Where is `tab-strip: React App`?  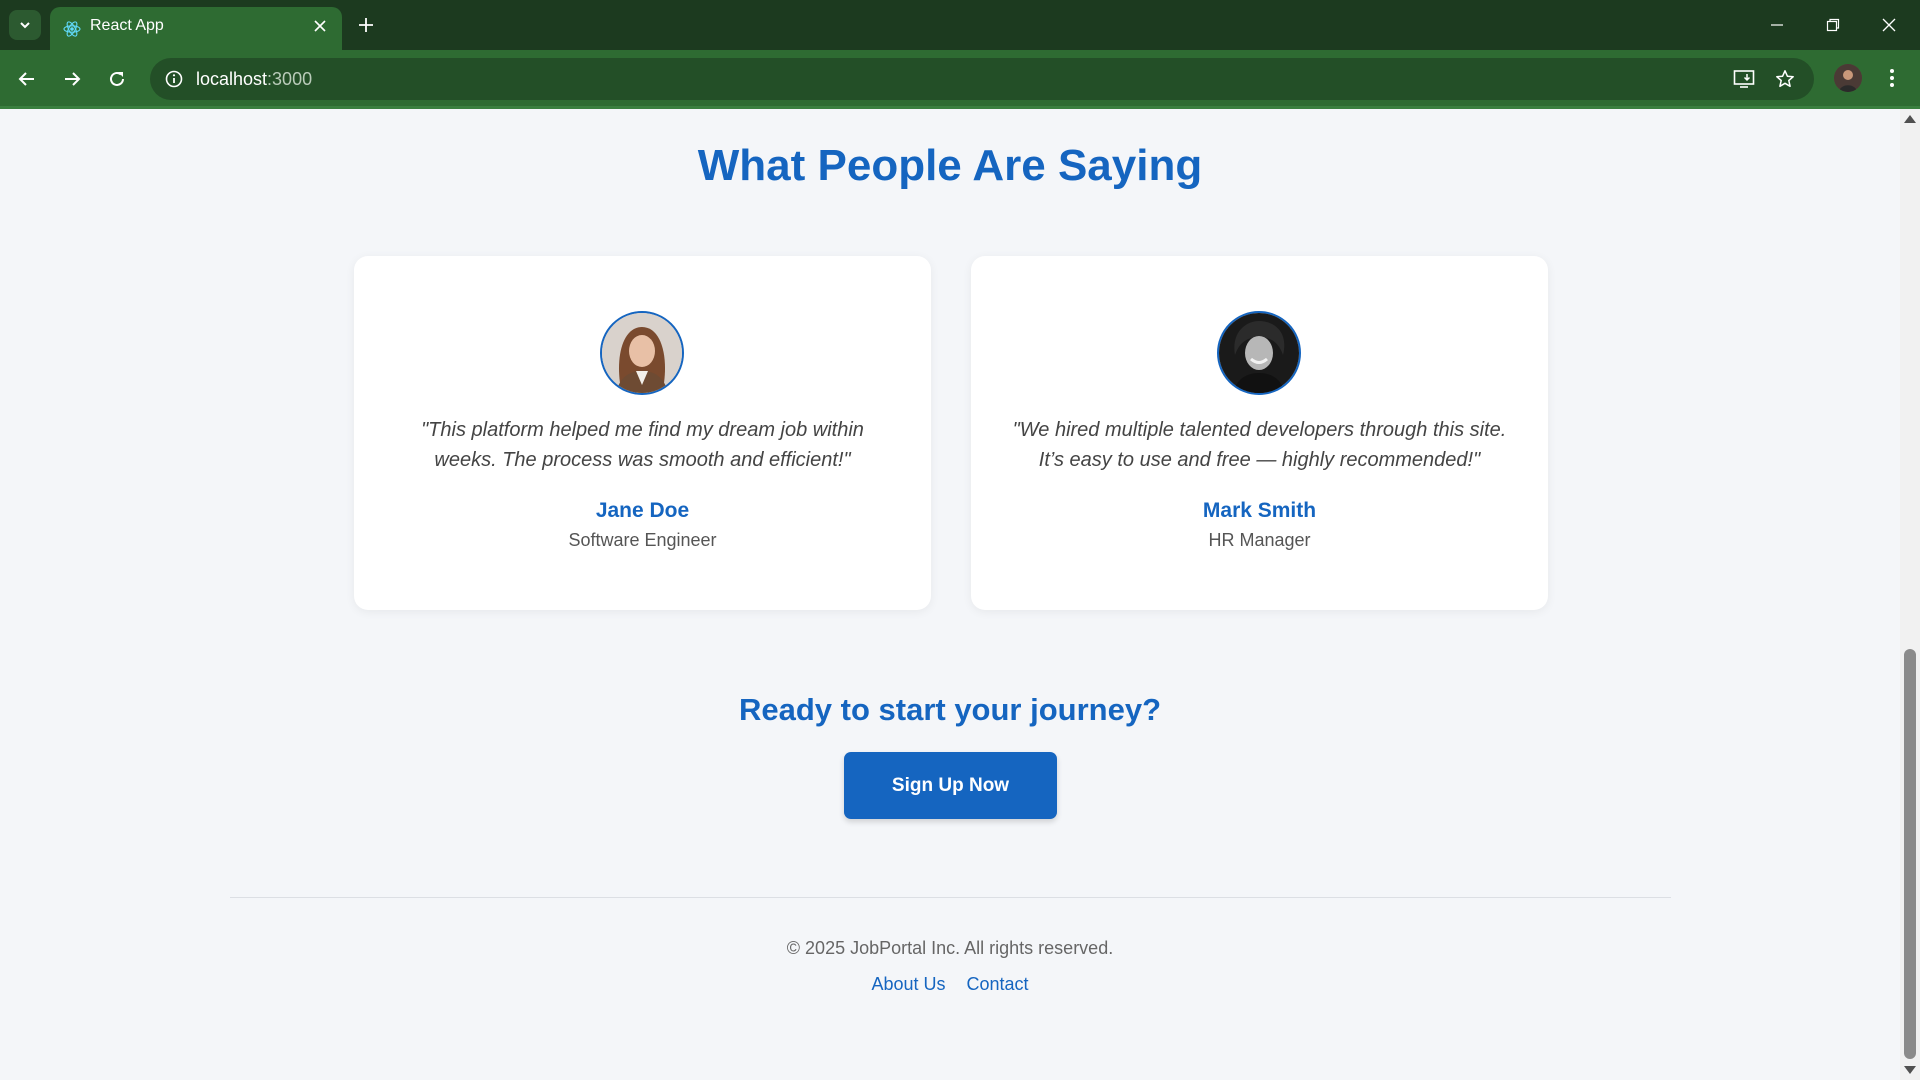 tab-strip: React App is located at coordinates (960, 25).